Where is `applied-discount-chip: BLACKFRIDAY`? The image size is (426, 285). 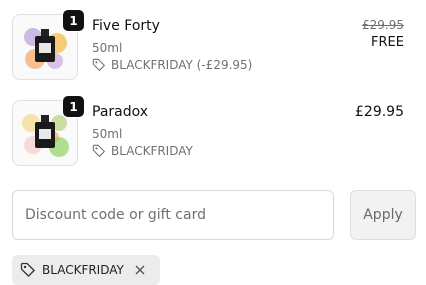
applied-discount-chip: BLACKFRIDAY is located at coordinates (86, 270).